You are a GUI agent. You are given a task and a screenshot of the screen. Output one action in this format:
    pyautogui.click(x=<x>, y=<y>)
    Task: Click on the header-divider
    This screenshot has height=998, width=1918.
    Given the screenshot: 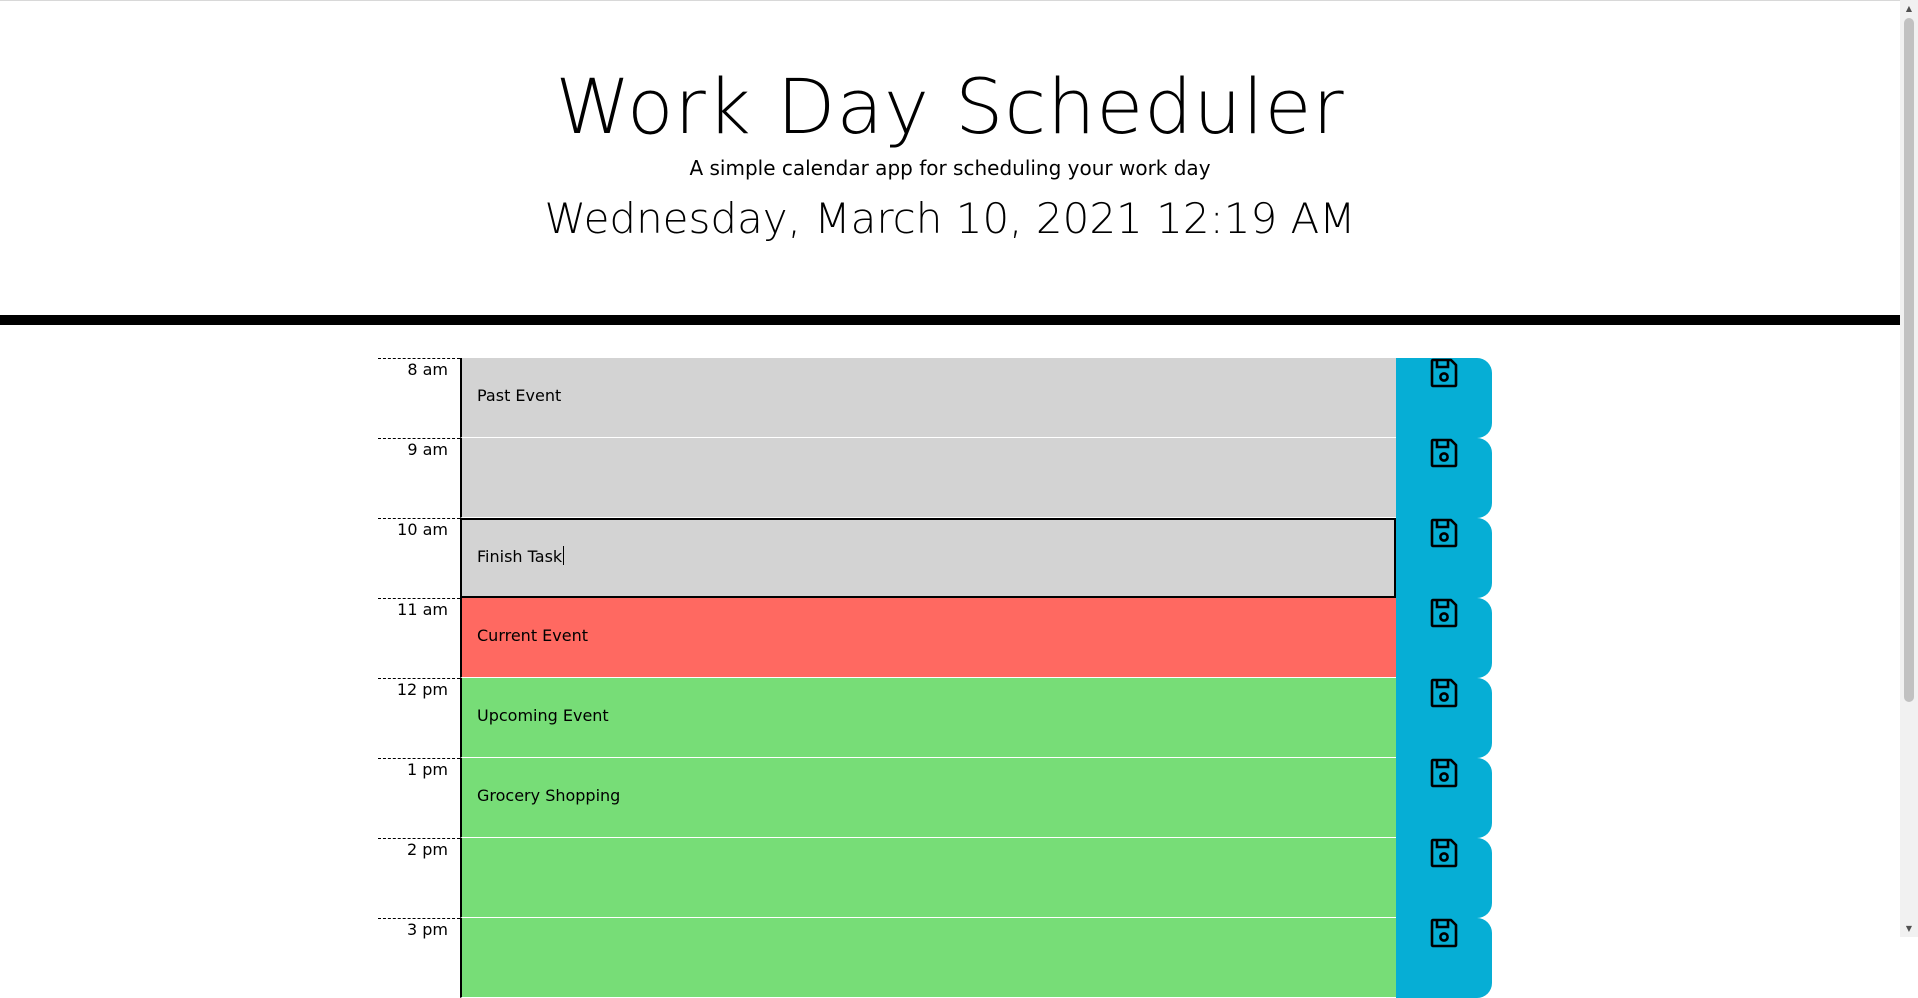 What is the action you would take?
    pyautogui.click(x=950, y=320)
    